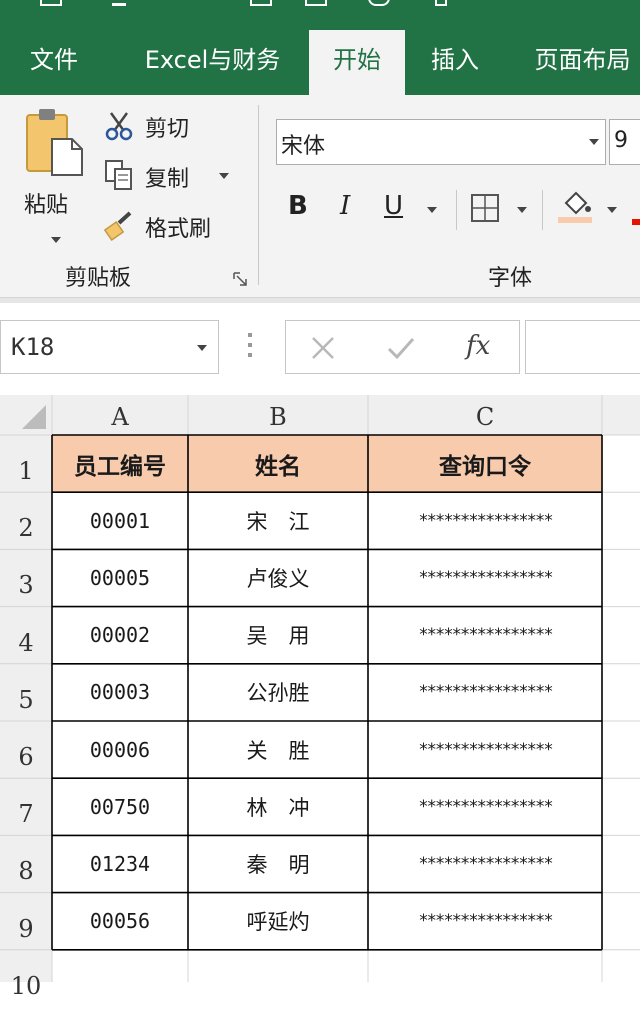 This screenshot has width=640, height=1023. Describe the element at coordinates (250, 348) in the screenshot. I see `formula-bar-grip-icon` at that location.